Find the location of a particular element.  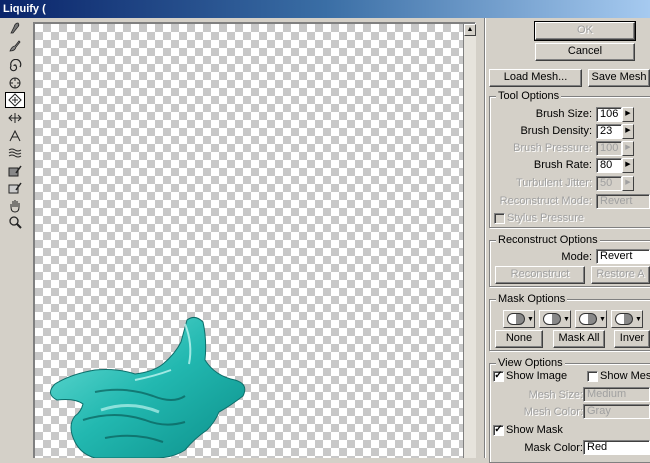

mask-all-button: Mask All is located at coordinates (579, 339).